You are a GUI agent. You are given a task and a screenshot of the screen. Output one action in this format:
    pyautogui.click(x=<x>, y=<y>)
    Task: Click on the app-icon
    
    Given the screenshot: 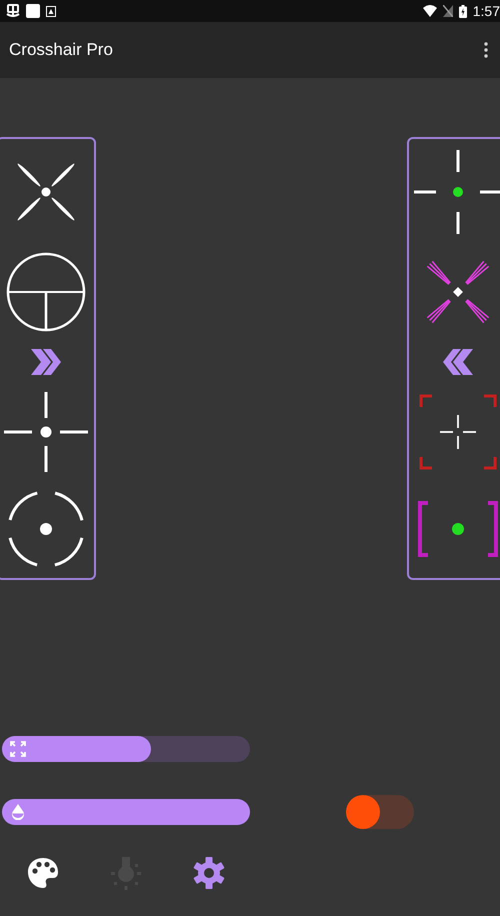 What is the action you would take?
    pyautogui.click(x=51, y=11)
    